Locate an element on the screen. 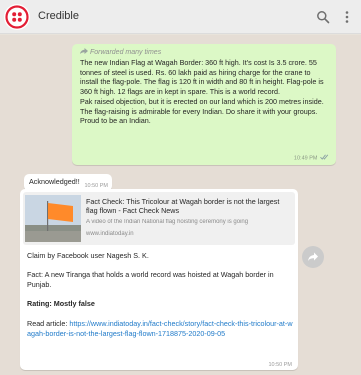 This screenshot has width=361, height=375. double-check-icon is located at coordinates (324, 158).